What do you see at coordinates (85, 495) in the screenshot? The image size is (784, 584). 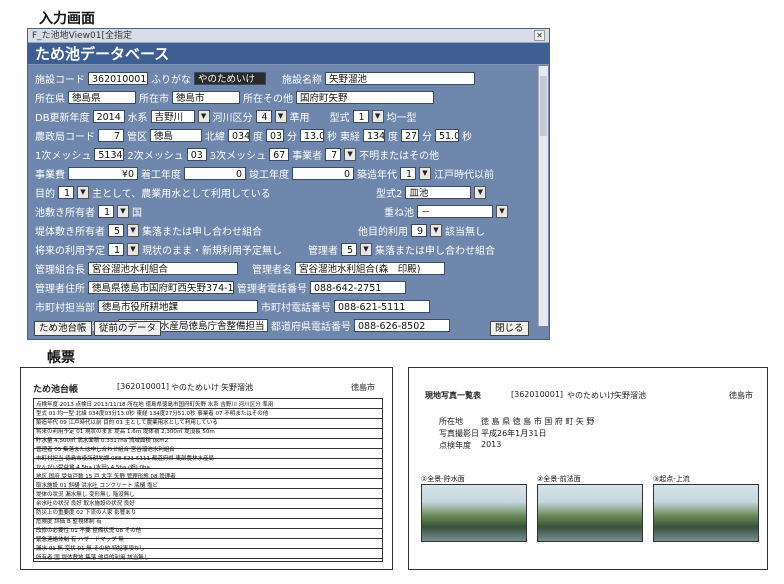 I see `ledger-row: 堤体の状況 漏水無し 変形無し 陥没無し` at bounding box center [85, 495].